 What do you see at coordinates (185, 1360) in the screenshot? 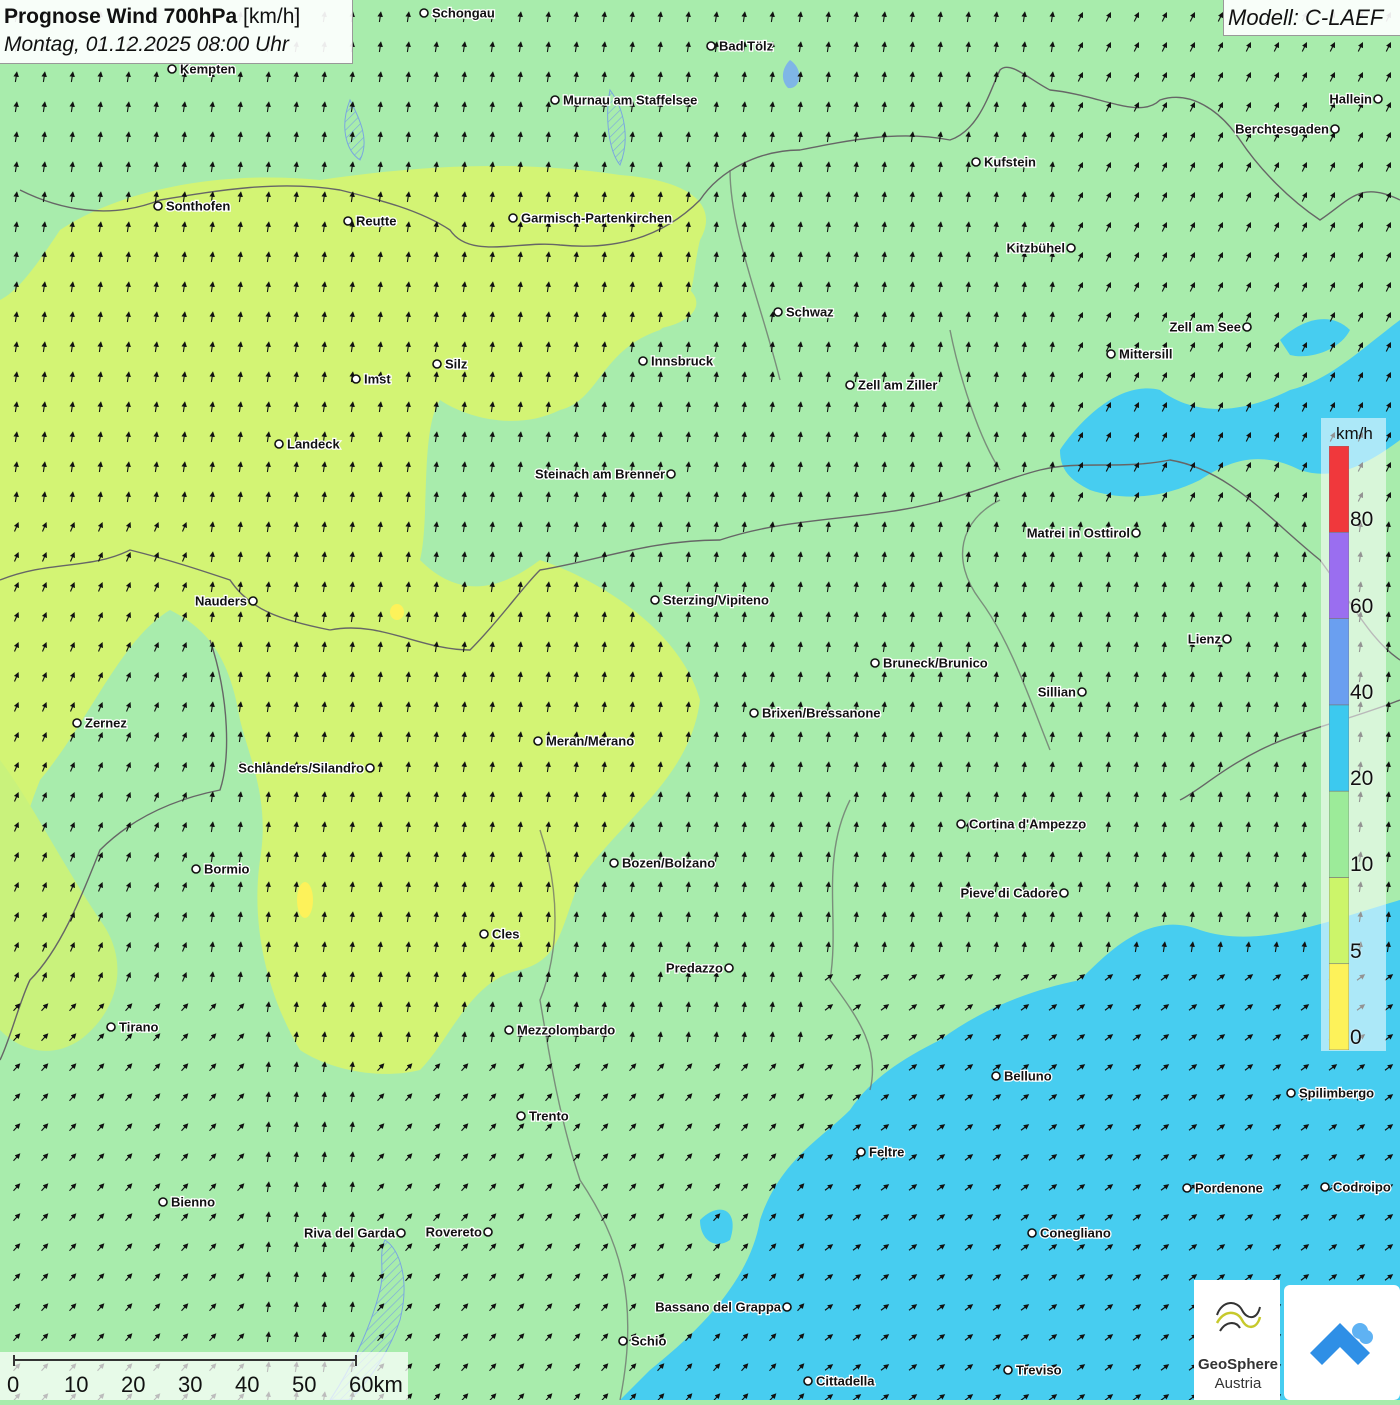
I see `scale-line` at bounding box center [185, 1360].